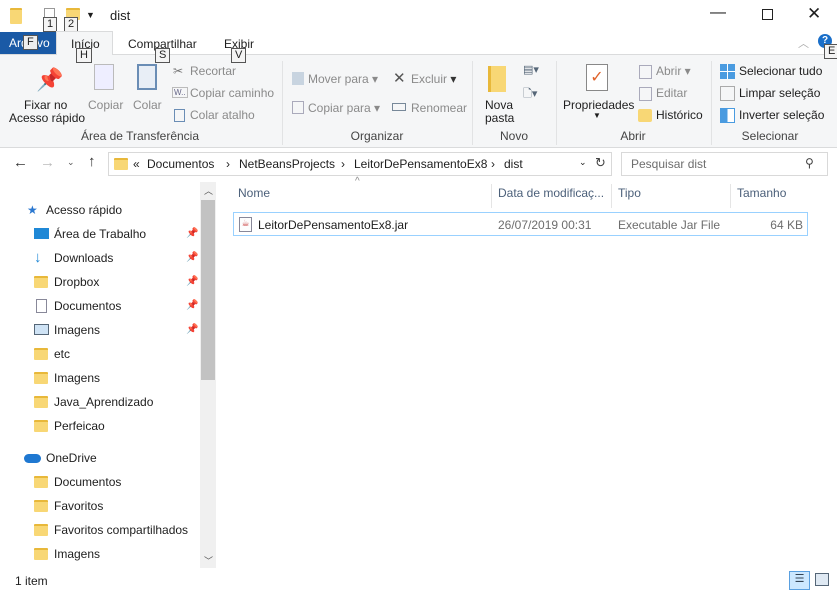 This screenshot has height=593, width=837. Describe the element at coordinates (20, 162) in the screenshot. I see `back-button: ←` at that location.